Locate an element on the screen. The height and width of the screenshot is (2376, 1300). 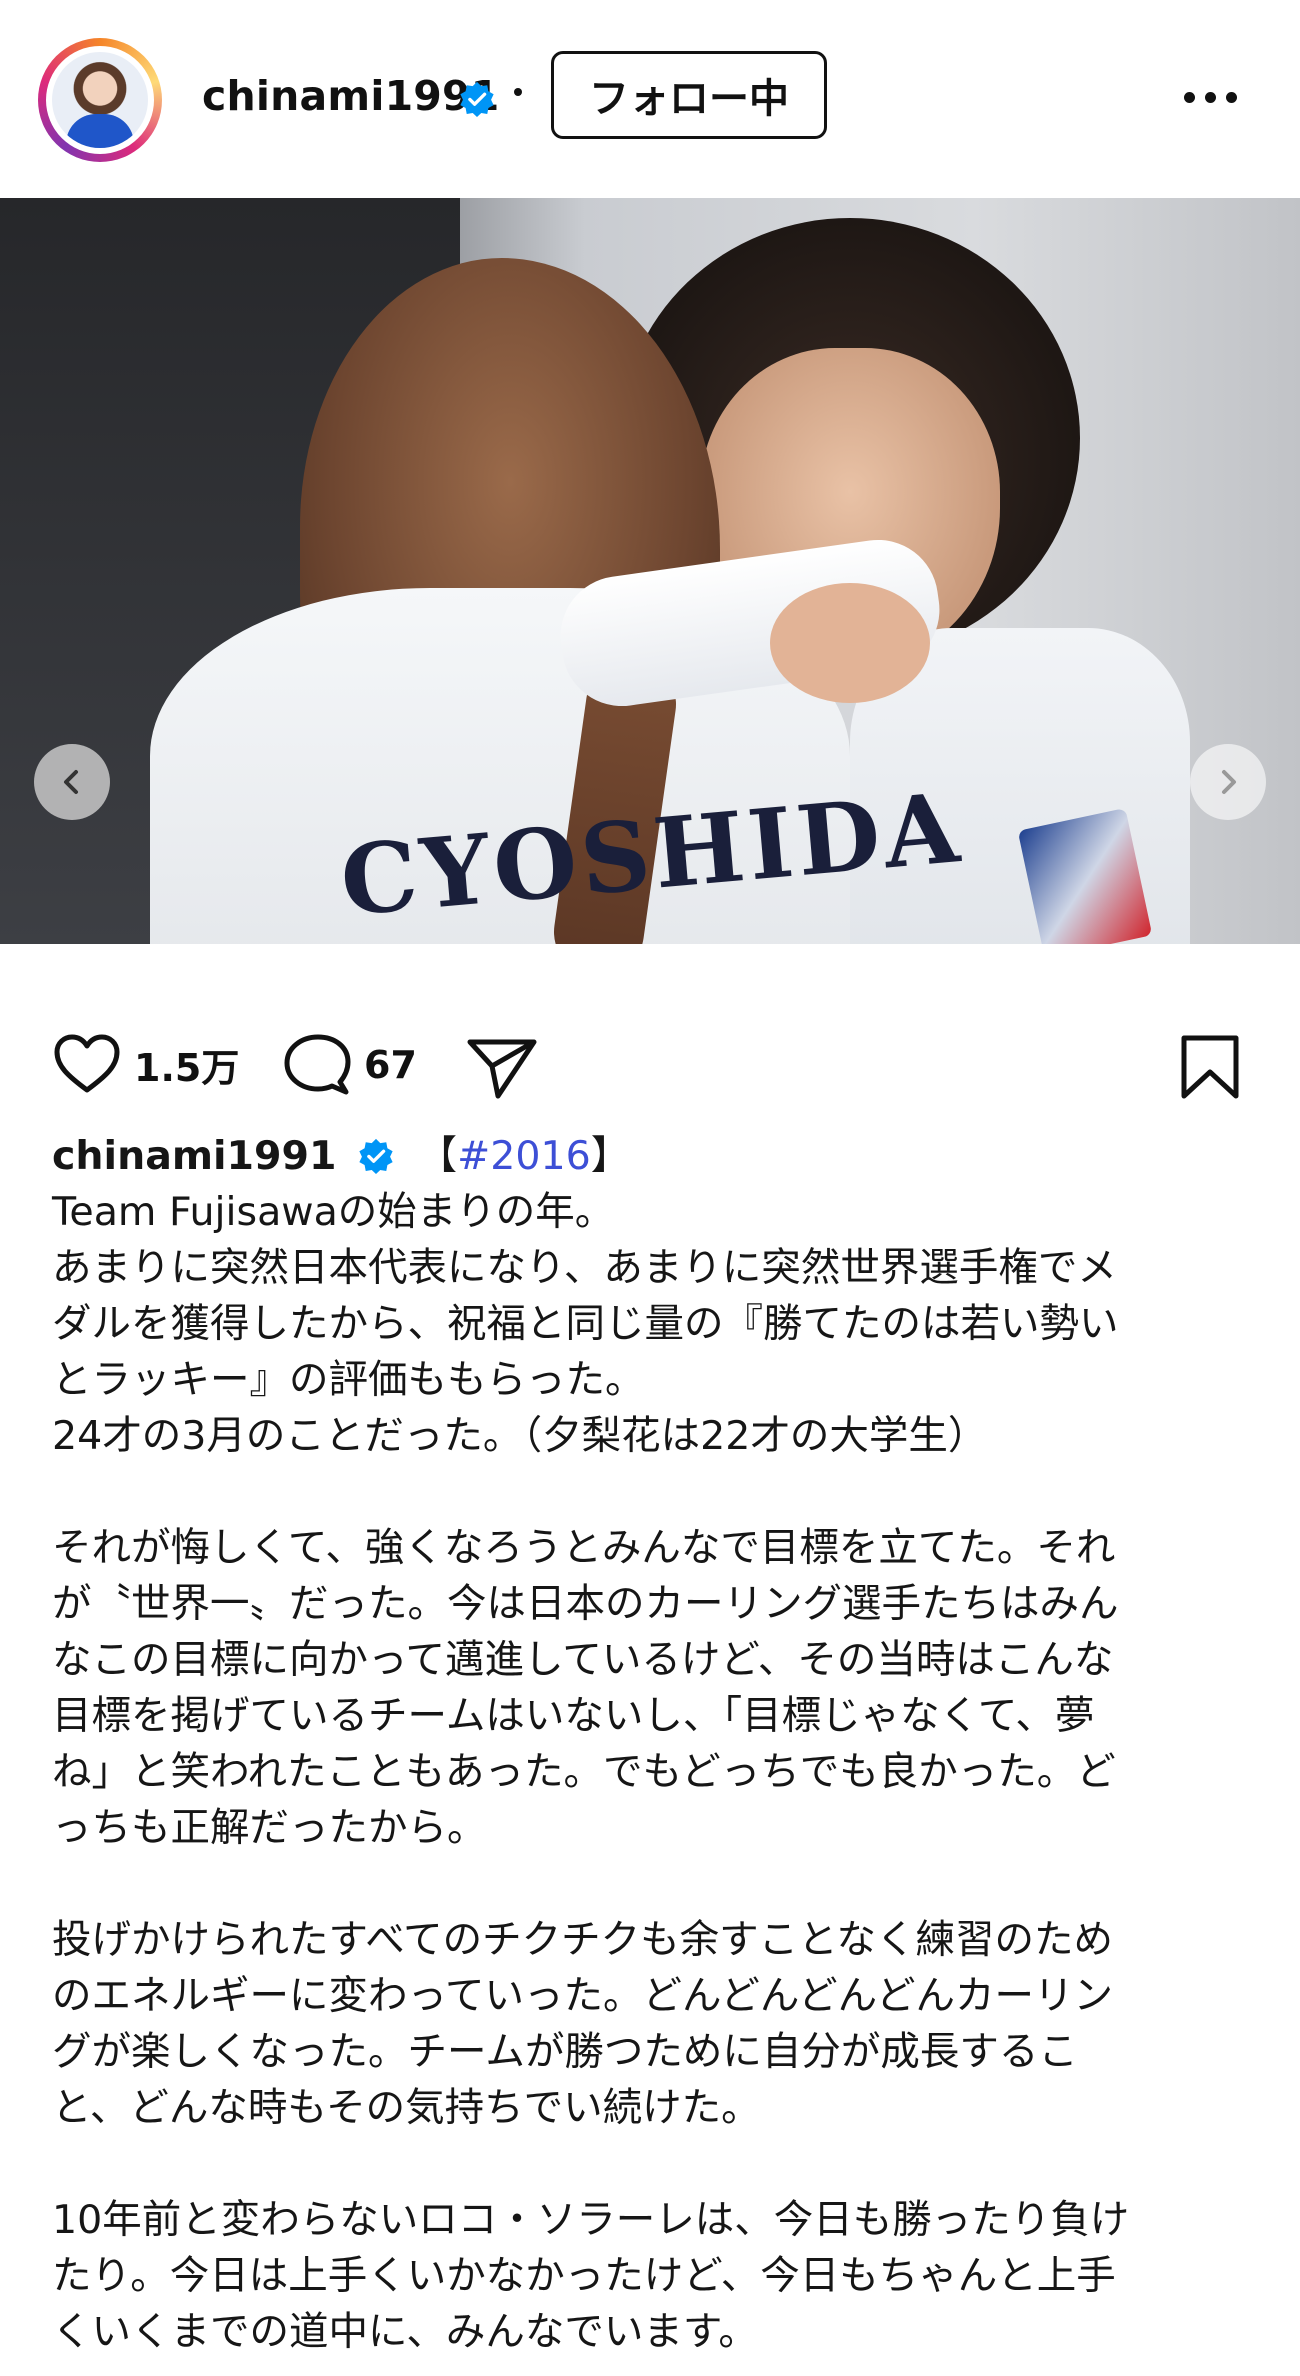
heart-icon is located at coordinates (87, 1064).